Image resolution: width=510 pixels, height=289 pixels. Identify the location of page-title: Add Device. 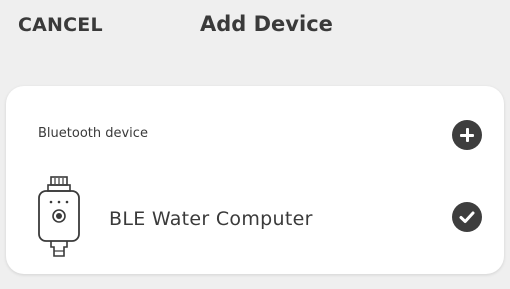
(266, 24).